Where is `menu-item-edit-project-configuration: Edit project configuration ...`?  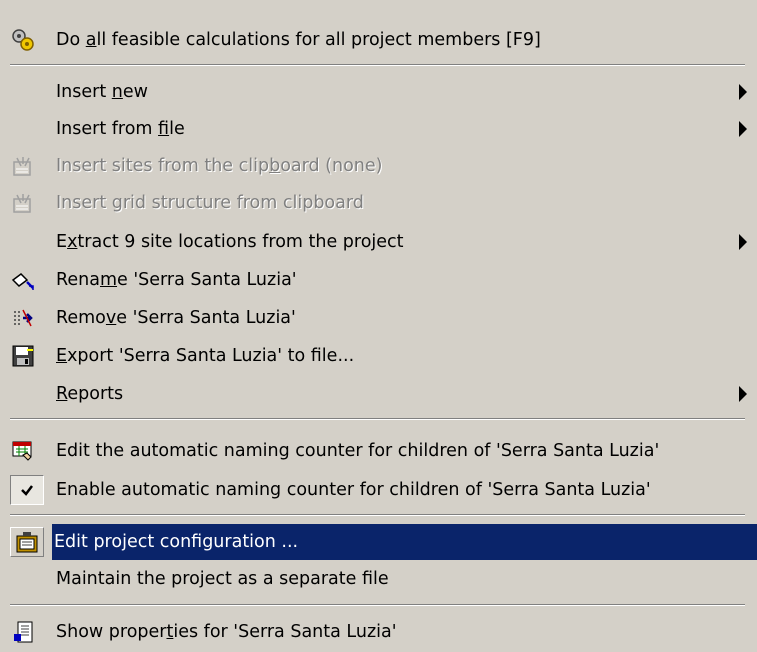
menu-item-edit-project-configuration: Edit project configuration ... is located at coordinates (404, 542).